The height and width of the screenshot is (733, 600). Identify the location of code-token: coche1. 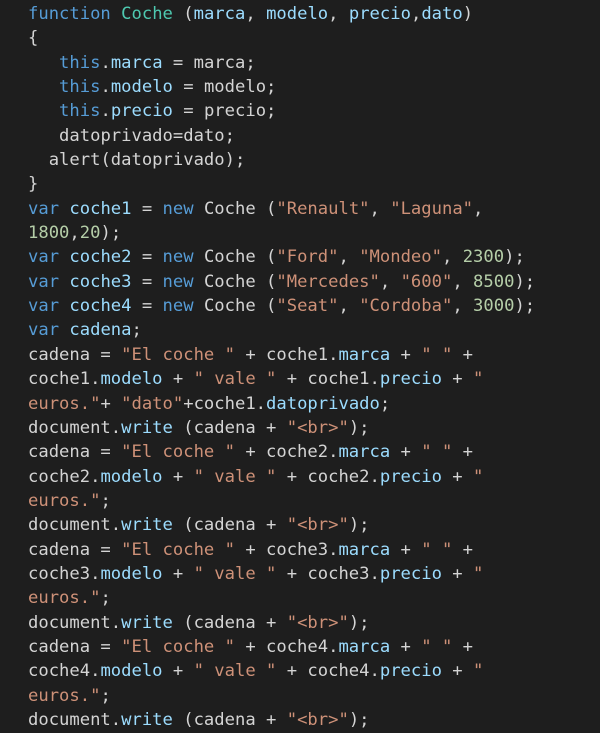
(100, 208).